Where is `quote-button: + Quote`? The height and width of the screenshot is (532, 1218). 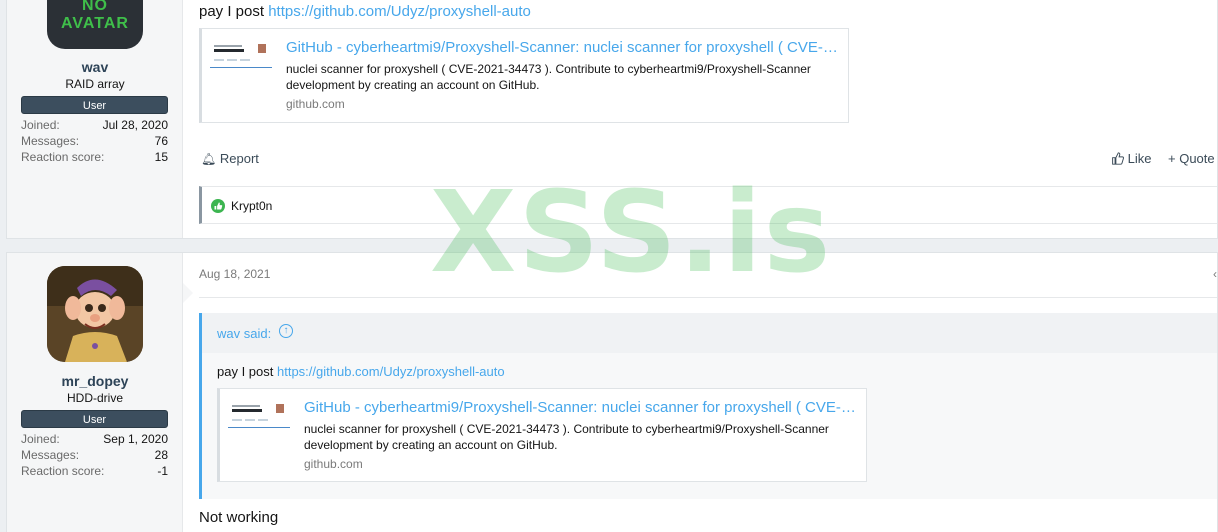 quote-button: + Quote is located at coordinates (1191, 158).